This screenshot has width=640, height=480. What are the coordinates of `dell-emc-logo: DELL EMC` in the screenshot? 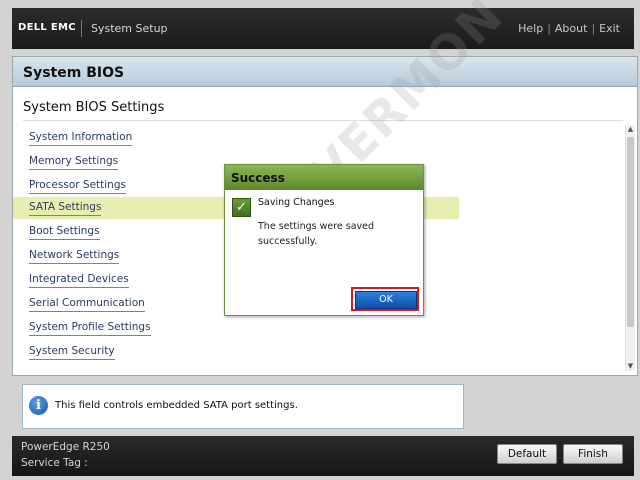 It's located at (47, 27).